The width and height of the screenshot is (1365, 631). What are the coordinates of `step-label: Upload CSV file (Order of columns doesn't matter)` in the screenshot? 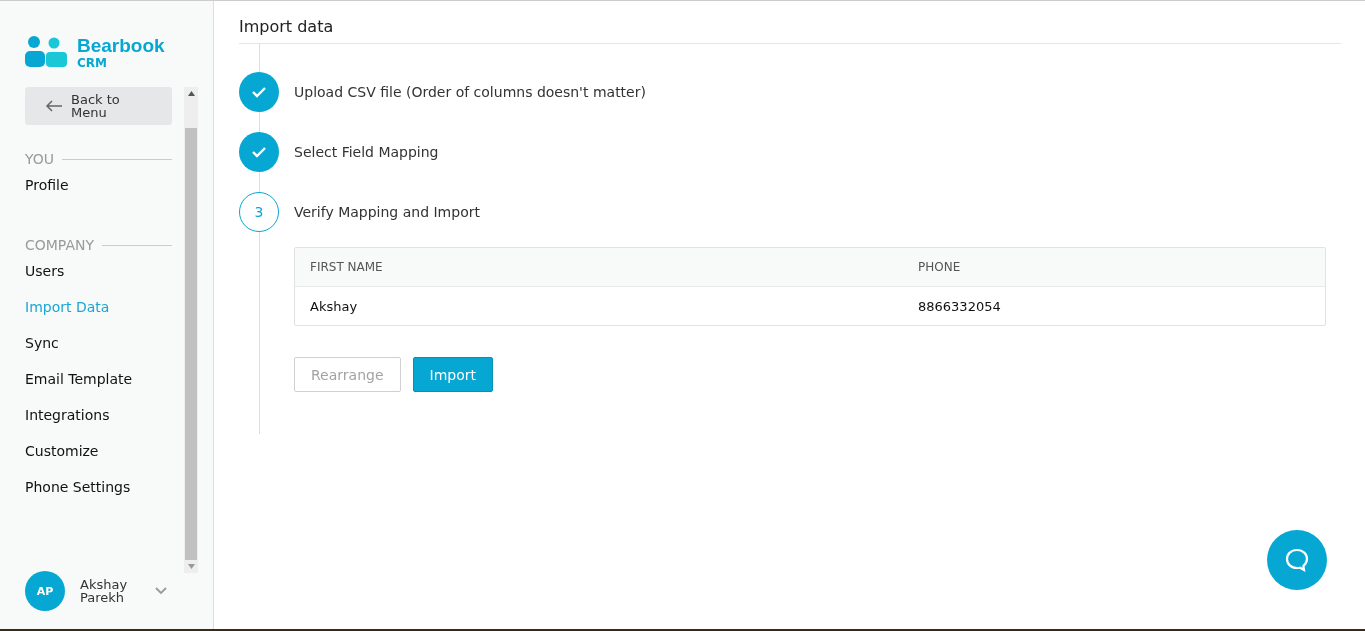 It's located at (470, 92).